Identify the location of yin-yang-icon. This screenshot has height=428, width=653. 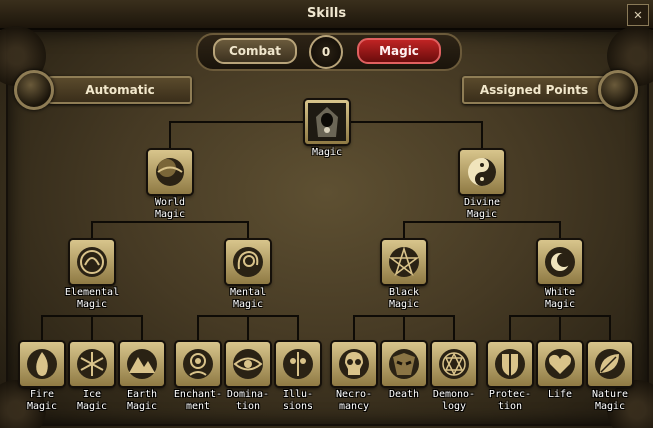
(482, 172).